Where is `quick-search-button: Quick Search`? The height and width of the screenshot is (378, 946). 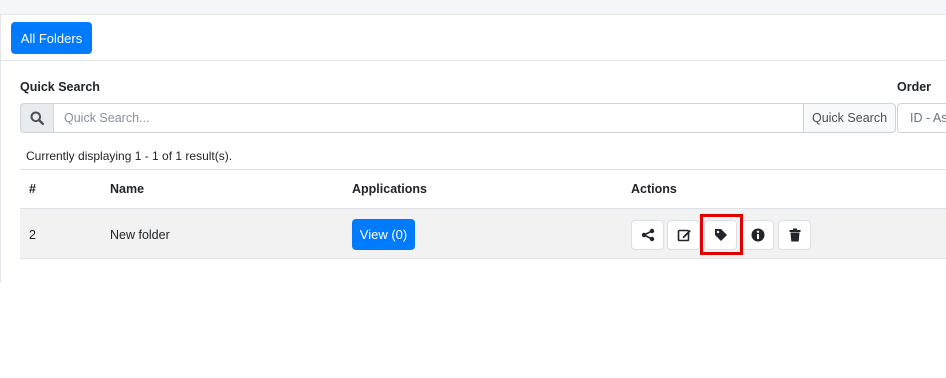
quick-search-button: Quick Search is located at coordinates (850, 118).